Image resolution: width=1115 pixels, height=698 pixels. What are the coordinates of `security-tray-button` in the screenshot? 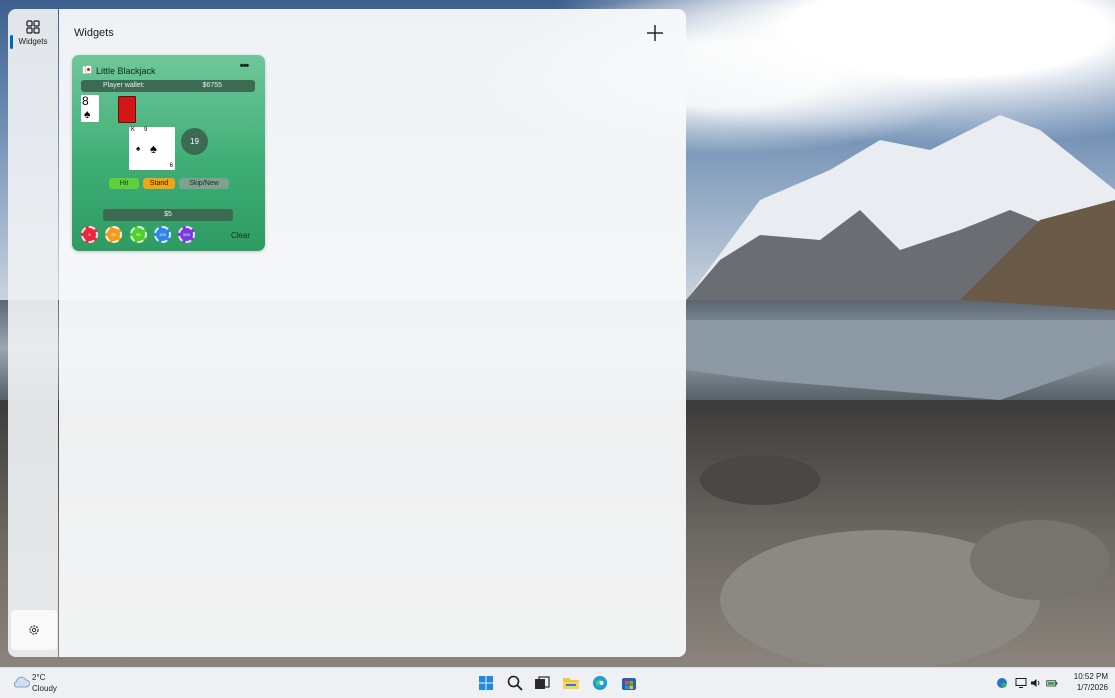 It's located at (1002, 683).